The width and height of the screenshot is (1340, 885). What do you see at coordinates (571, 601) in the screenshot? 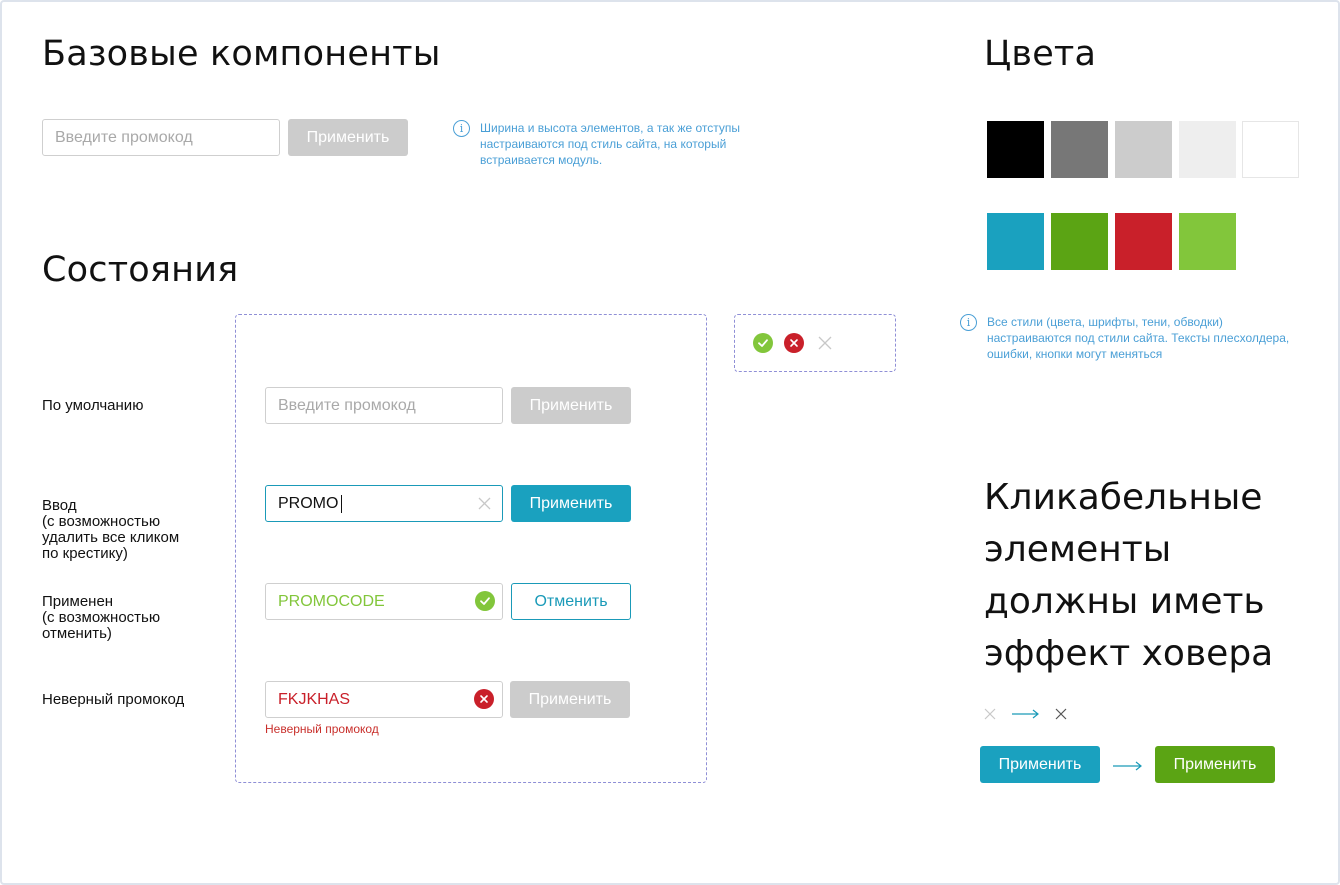
I see `cancel-button: Отменить` at bounding box center [571, 601].